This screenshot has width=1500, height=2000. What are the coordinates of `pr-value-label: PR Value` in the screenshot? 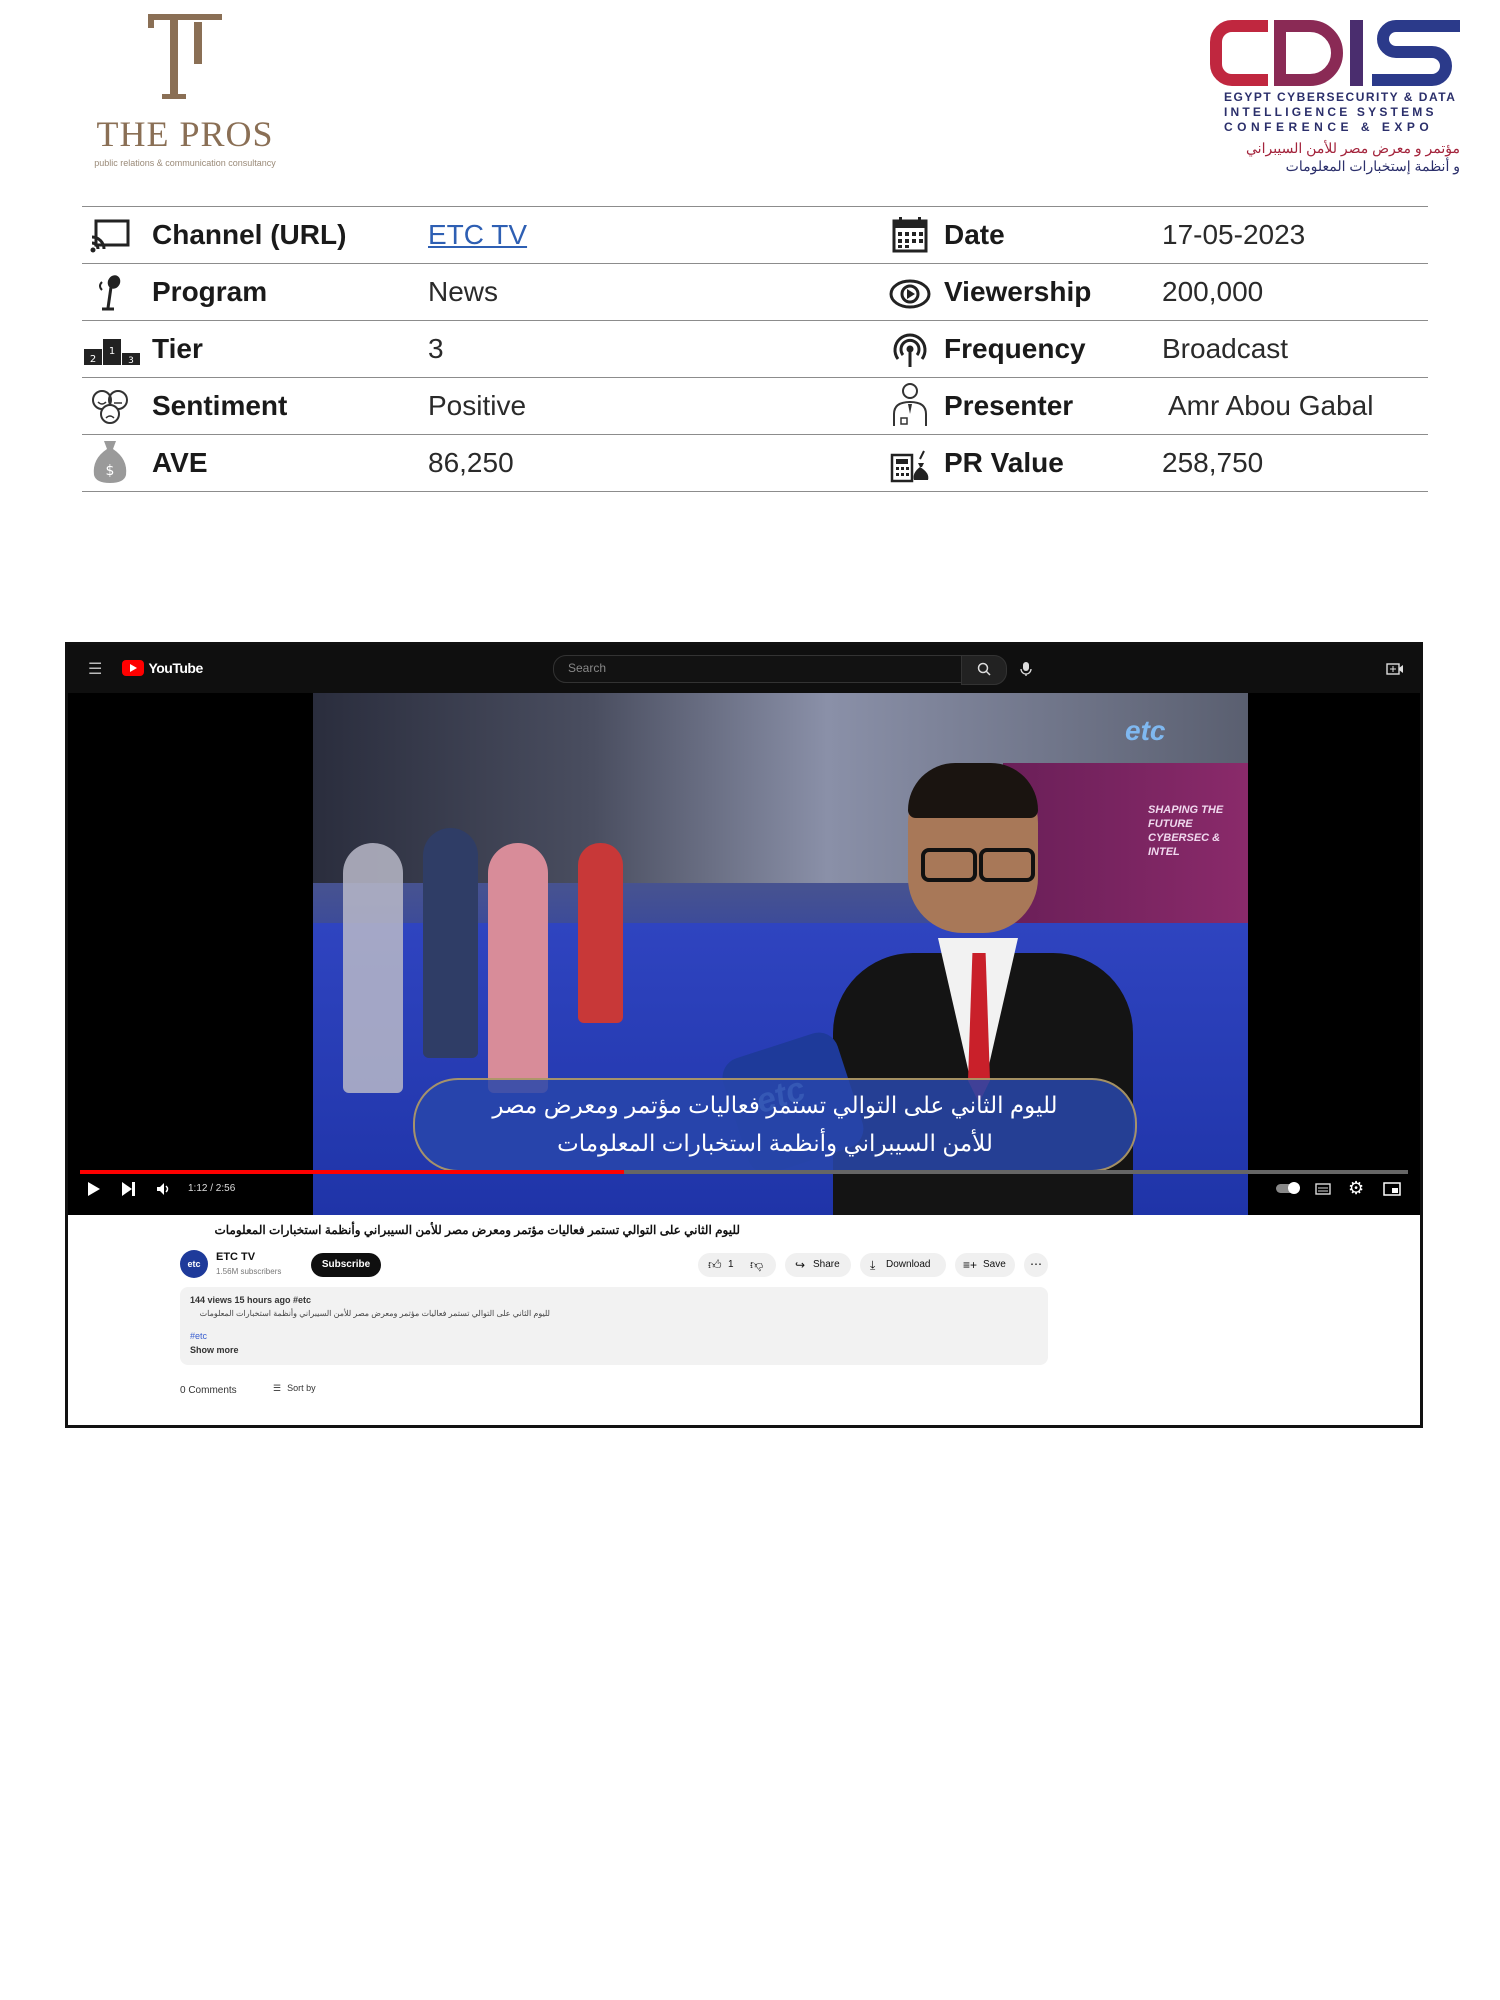 It's located at (1004, 462).